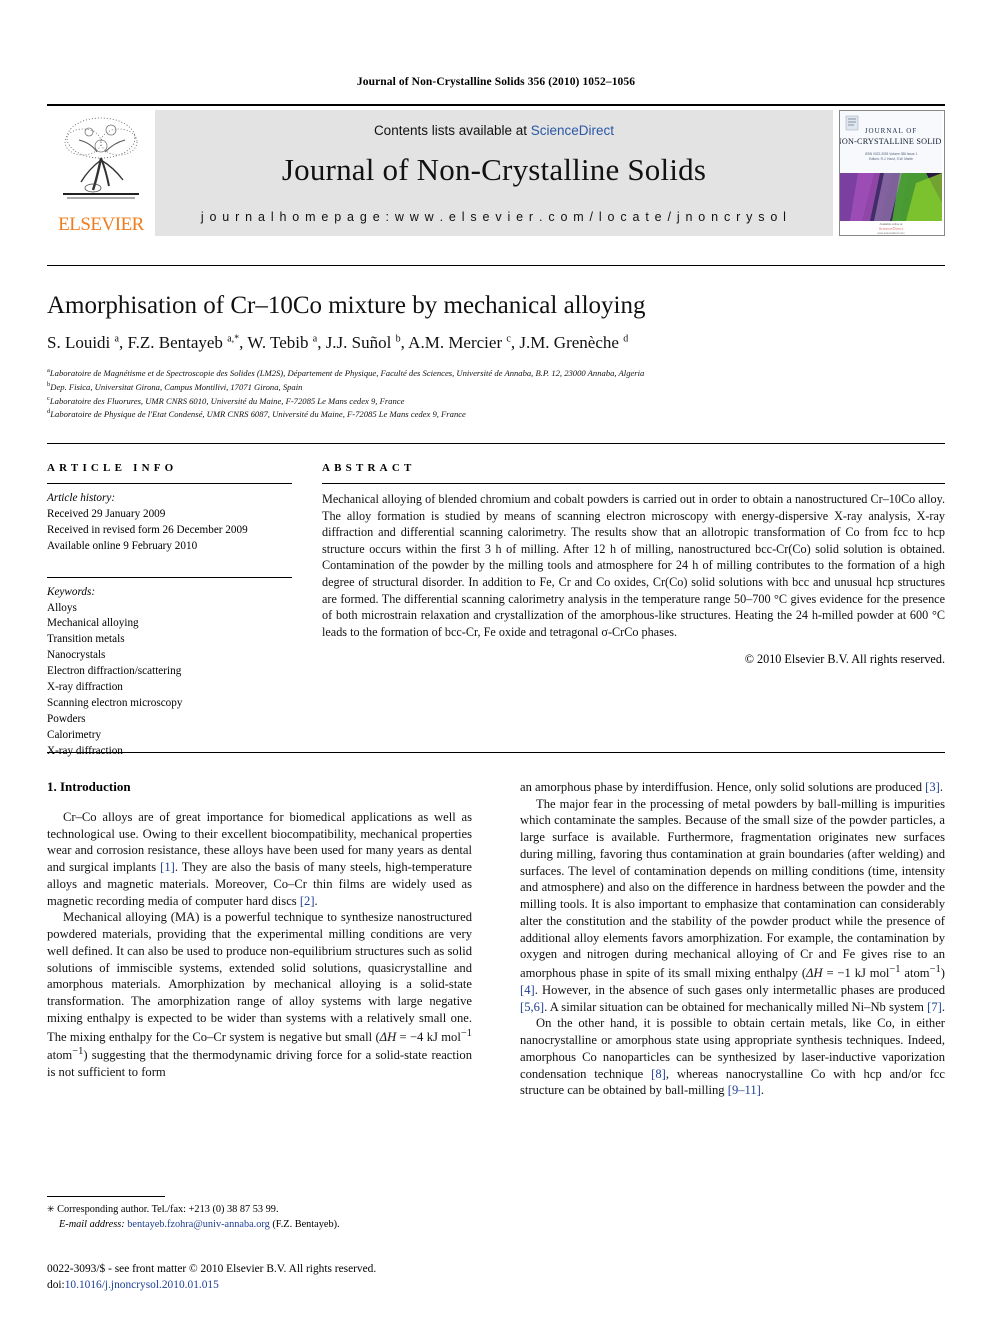 The height and width of the screenshot is (1323, 992). What do you see at coordinates (369, 468) in the screenshot?
I see `abstract-heading: ABSTRACT` at bounding box center [369, 468].